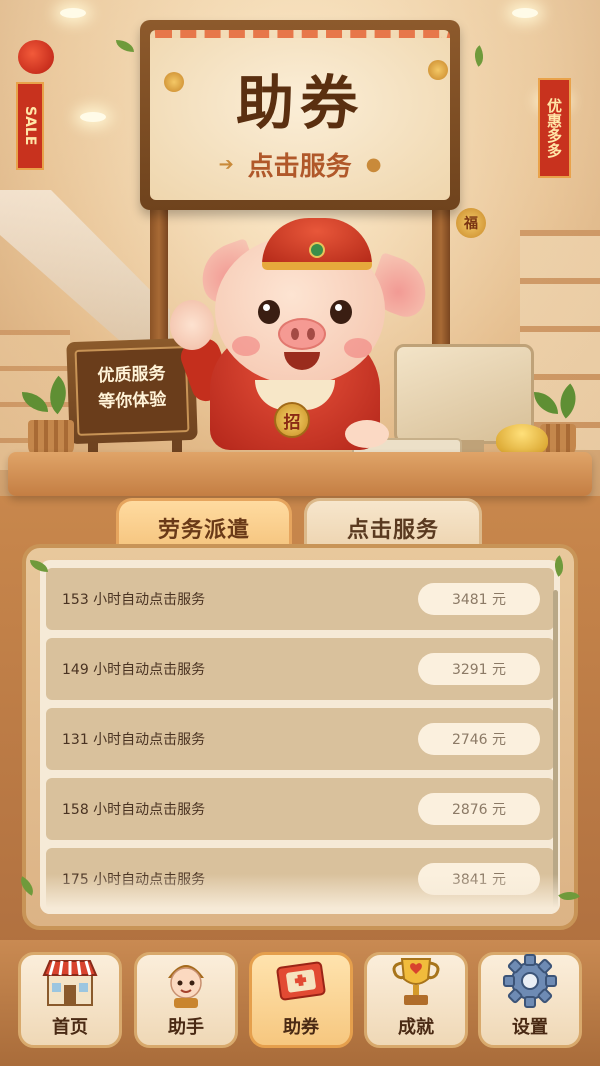  I want to click on bottom-nav: 首页 助手 助券 成就 设置, so click(300, 1003).